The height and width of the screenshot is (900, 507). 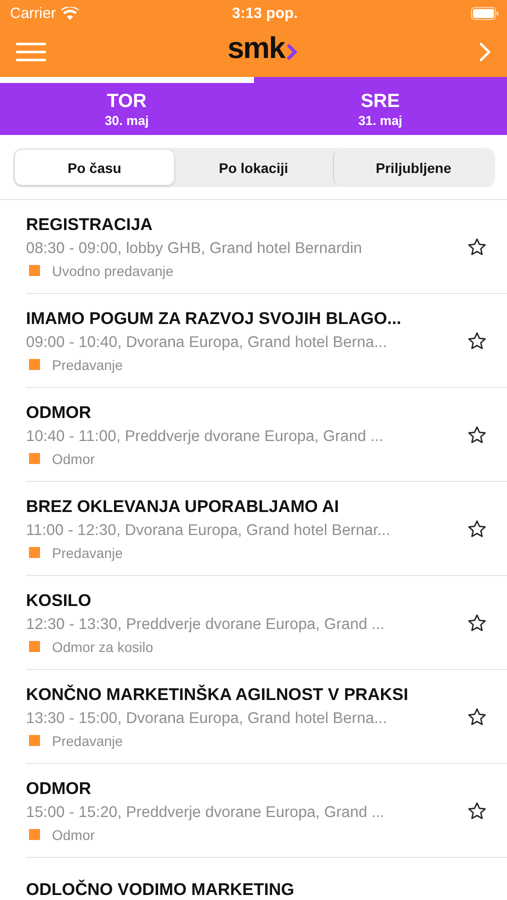 What do you see at coordinates (69, 13) in the screenshot?
I see `wifi-icon` at bounding box center [69, 13].